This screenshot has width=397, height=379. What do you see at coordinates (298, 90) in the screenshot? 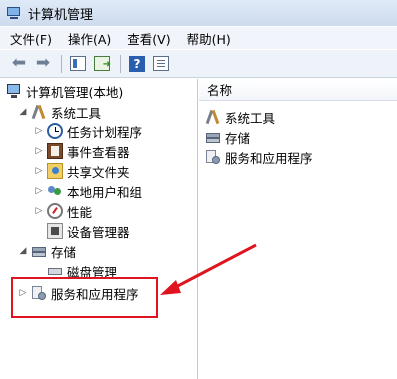
I see `column-header-name: 名称` at bounding box center [298, 90].